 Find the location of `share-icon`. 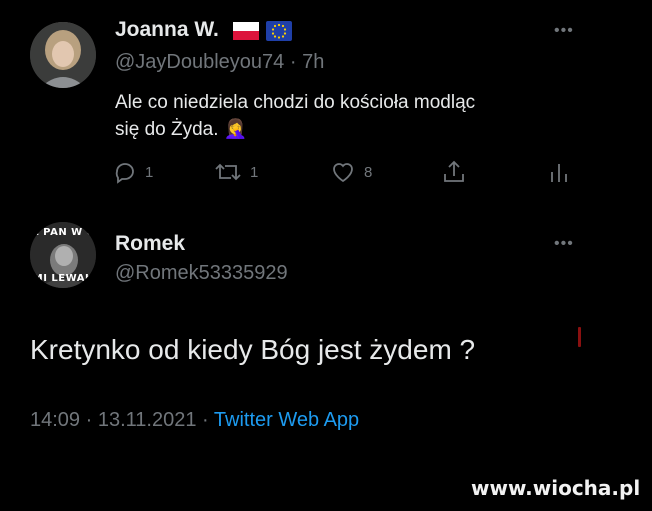

share-icon is located at coordinates (454, 171).